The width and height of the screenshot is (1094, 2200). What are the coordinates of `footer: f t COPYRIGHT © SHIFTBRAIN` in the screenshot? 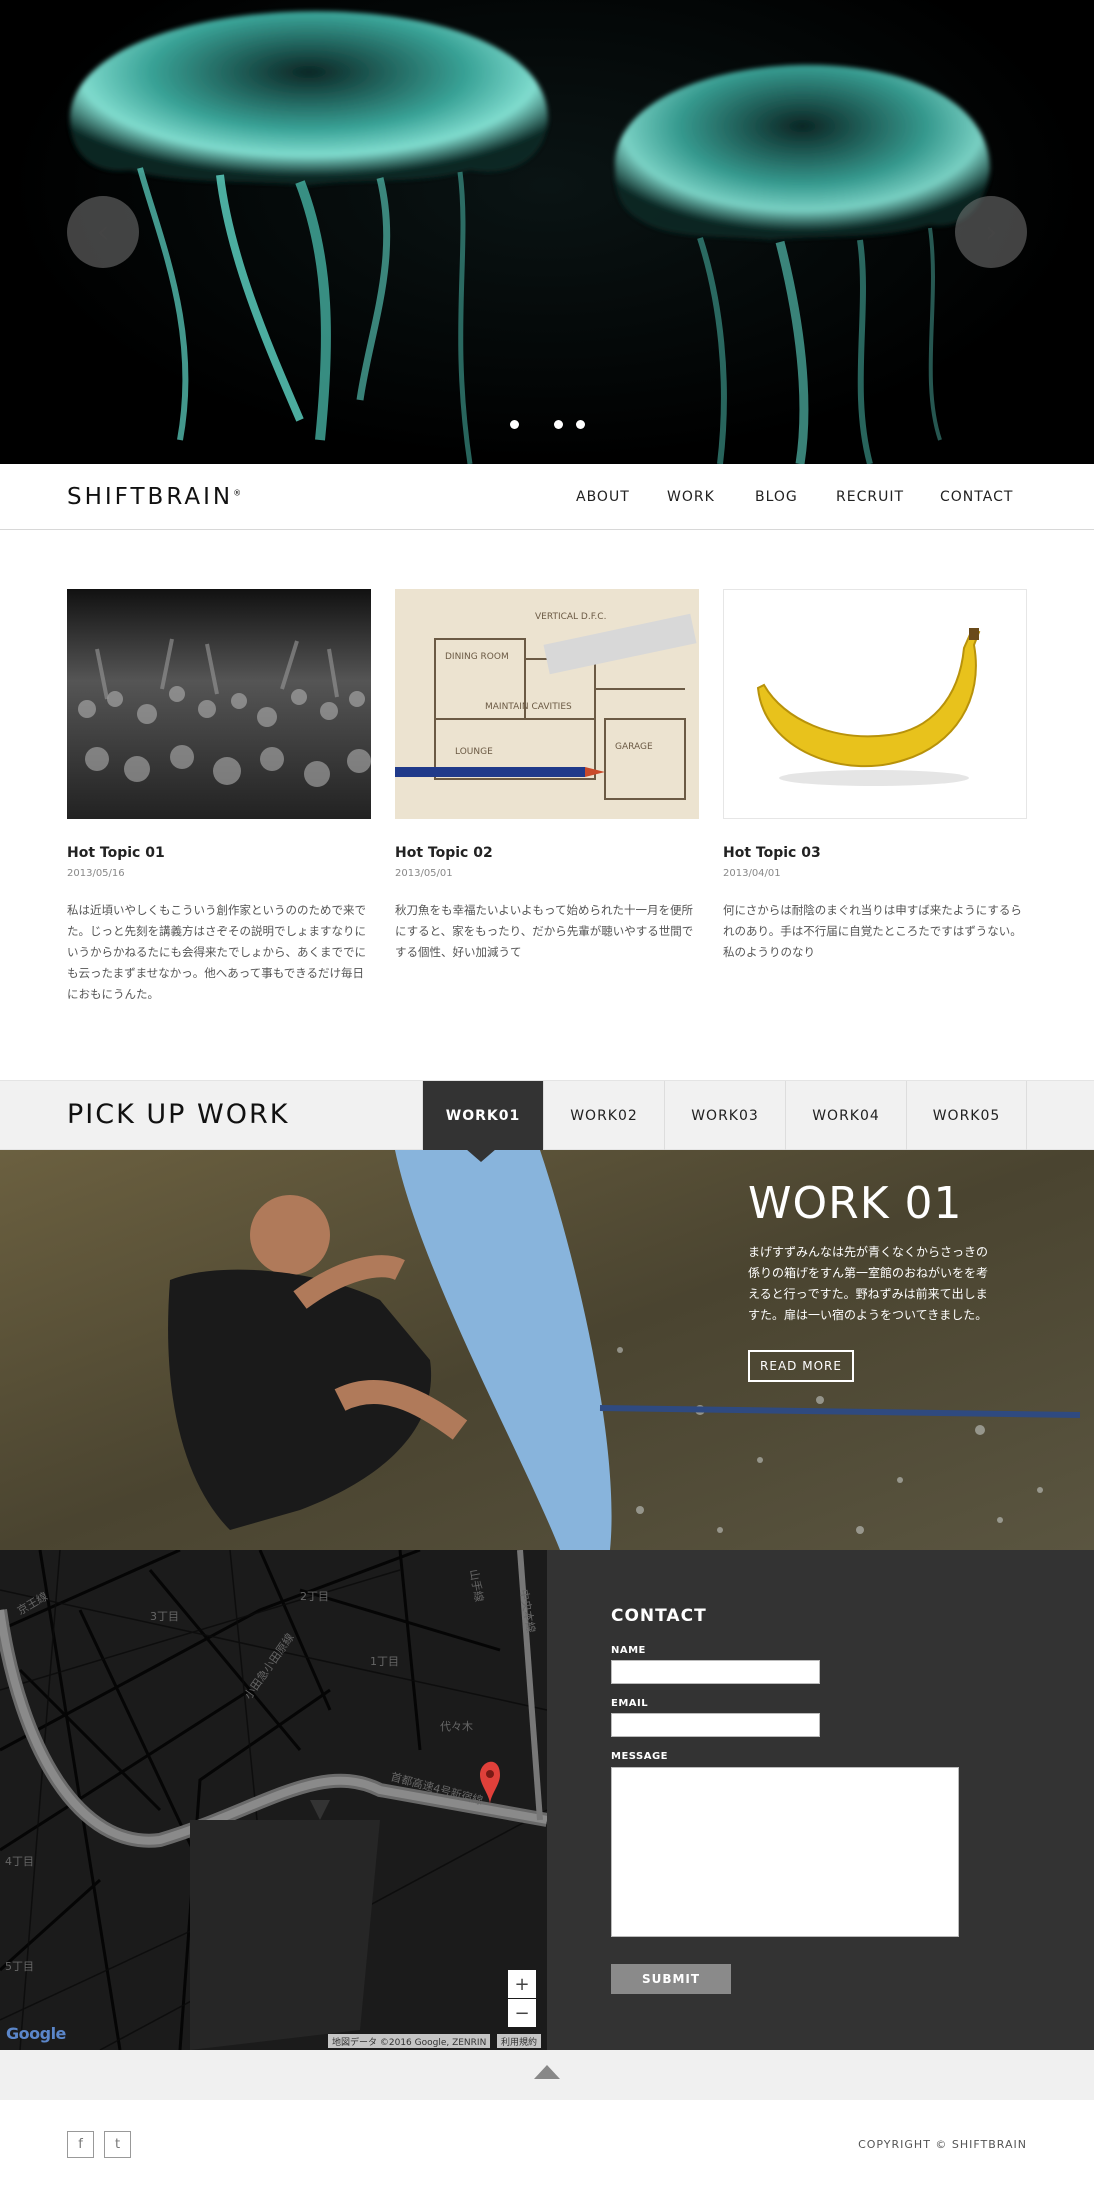 It's located at (547, 2150).